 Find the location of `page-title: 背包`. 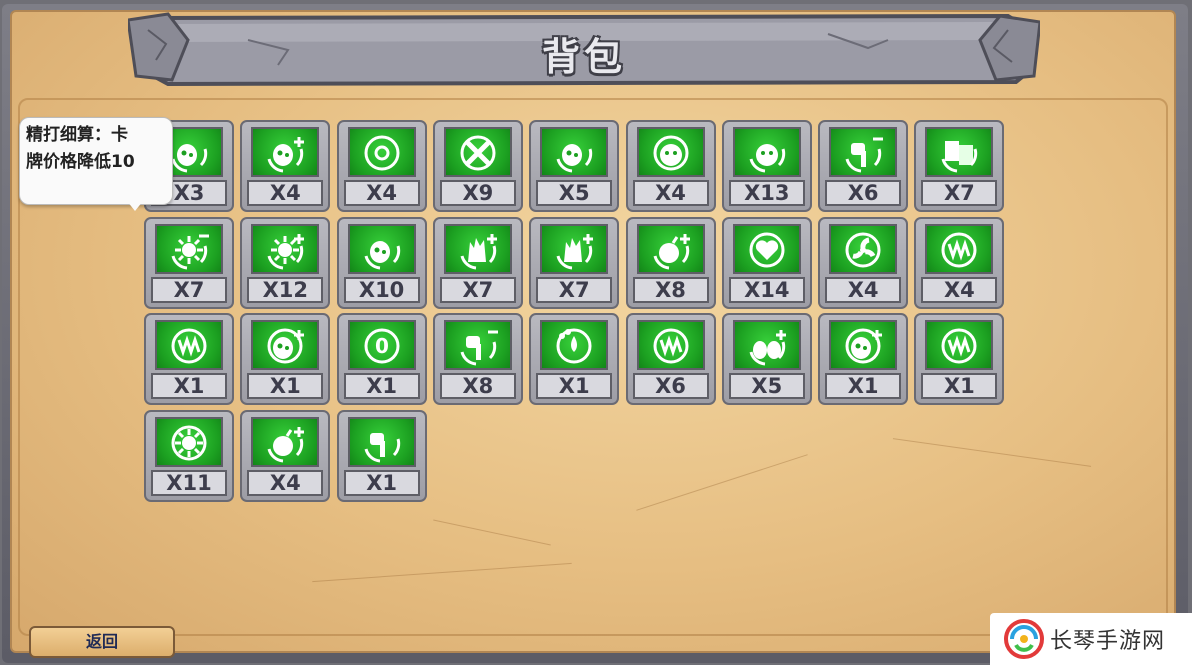

page-title: 背包 is located at coordinates (583, 57).